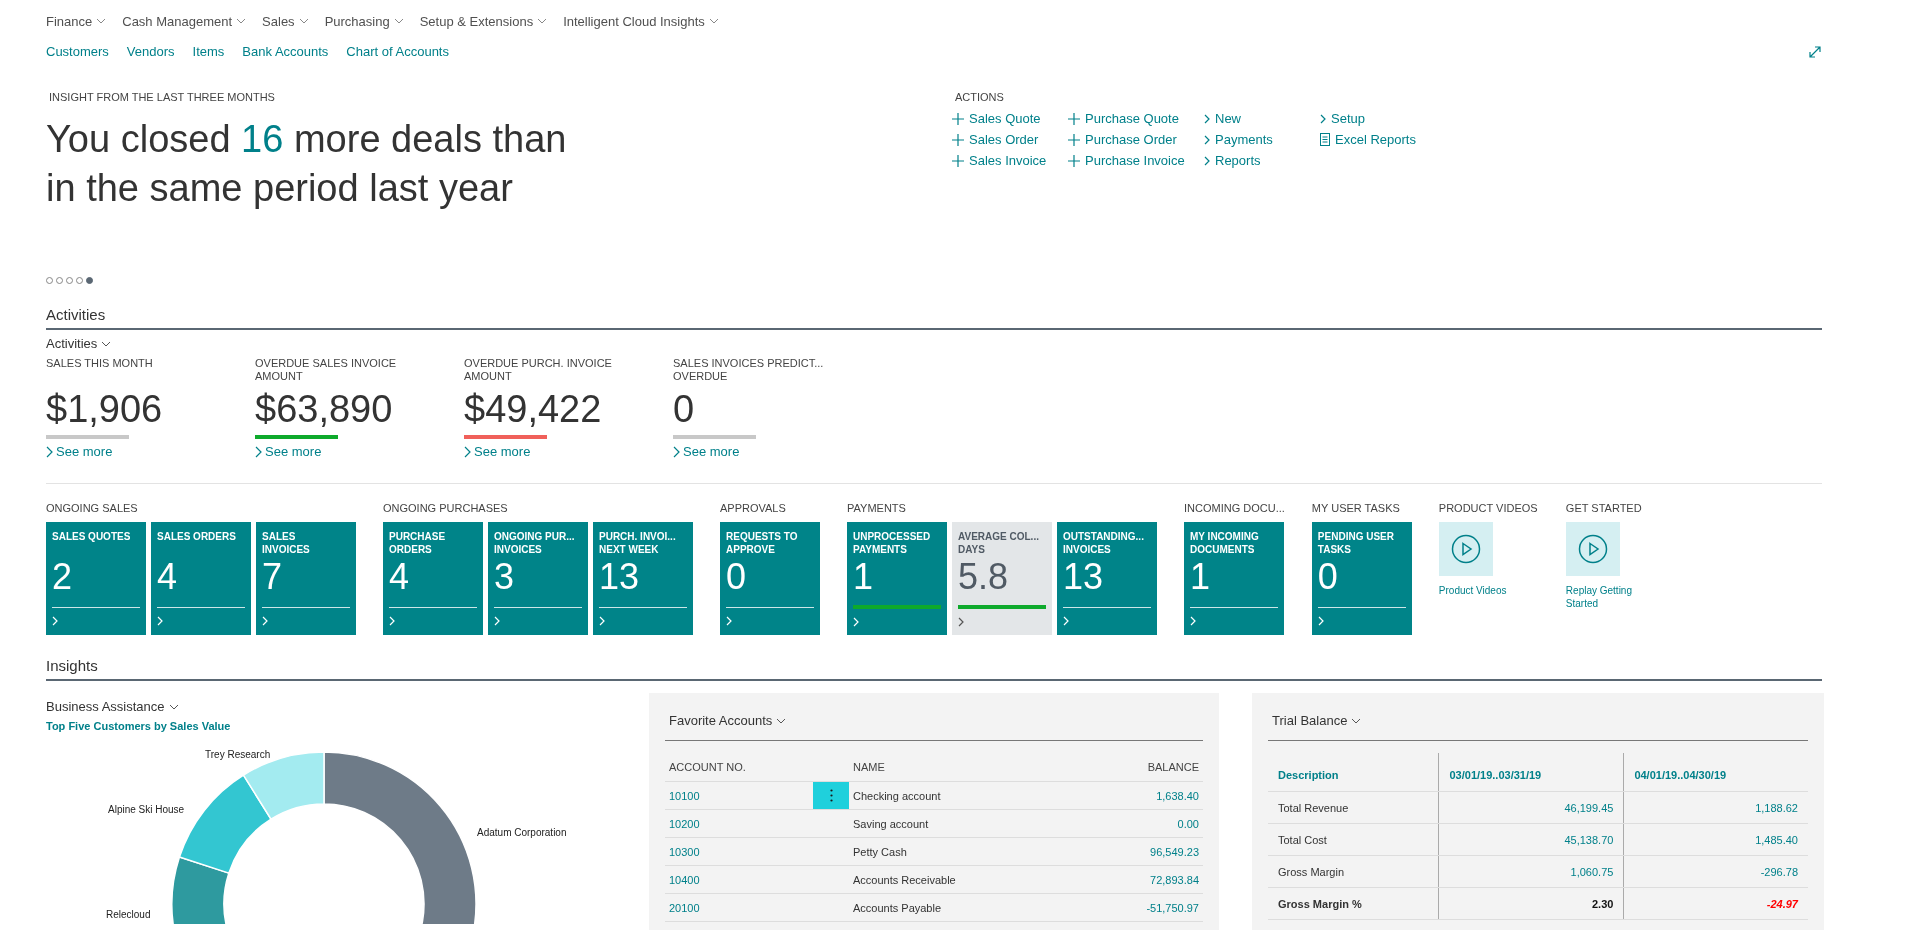  What do you see at coordinates (162, 97) in the screenshot?
I see `insight-caption: INSIGHT FROM THE LAST THREE MONTHS` at bounding box center [162, 97].